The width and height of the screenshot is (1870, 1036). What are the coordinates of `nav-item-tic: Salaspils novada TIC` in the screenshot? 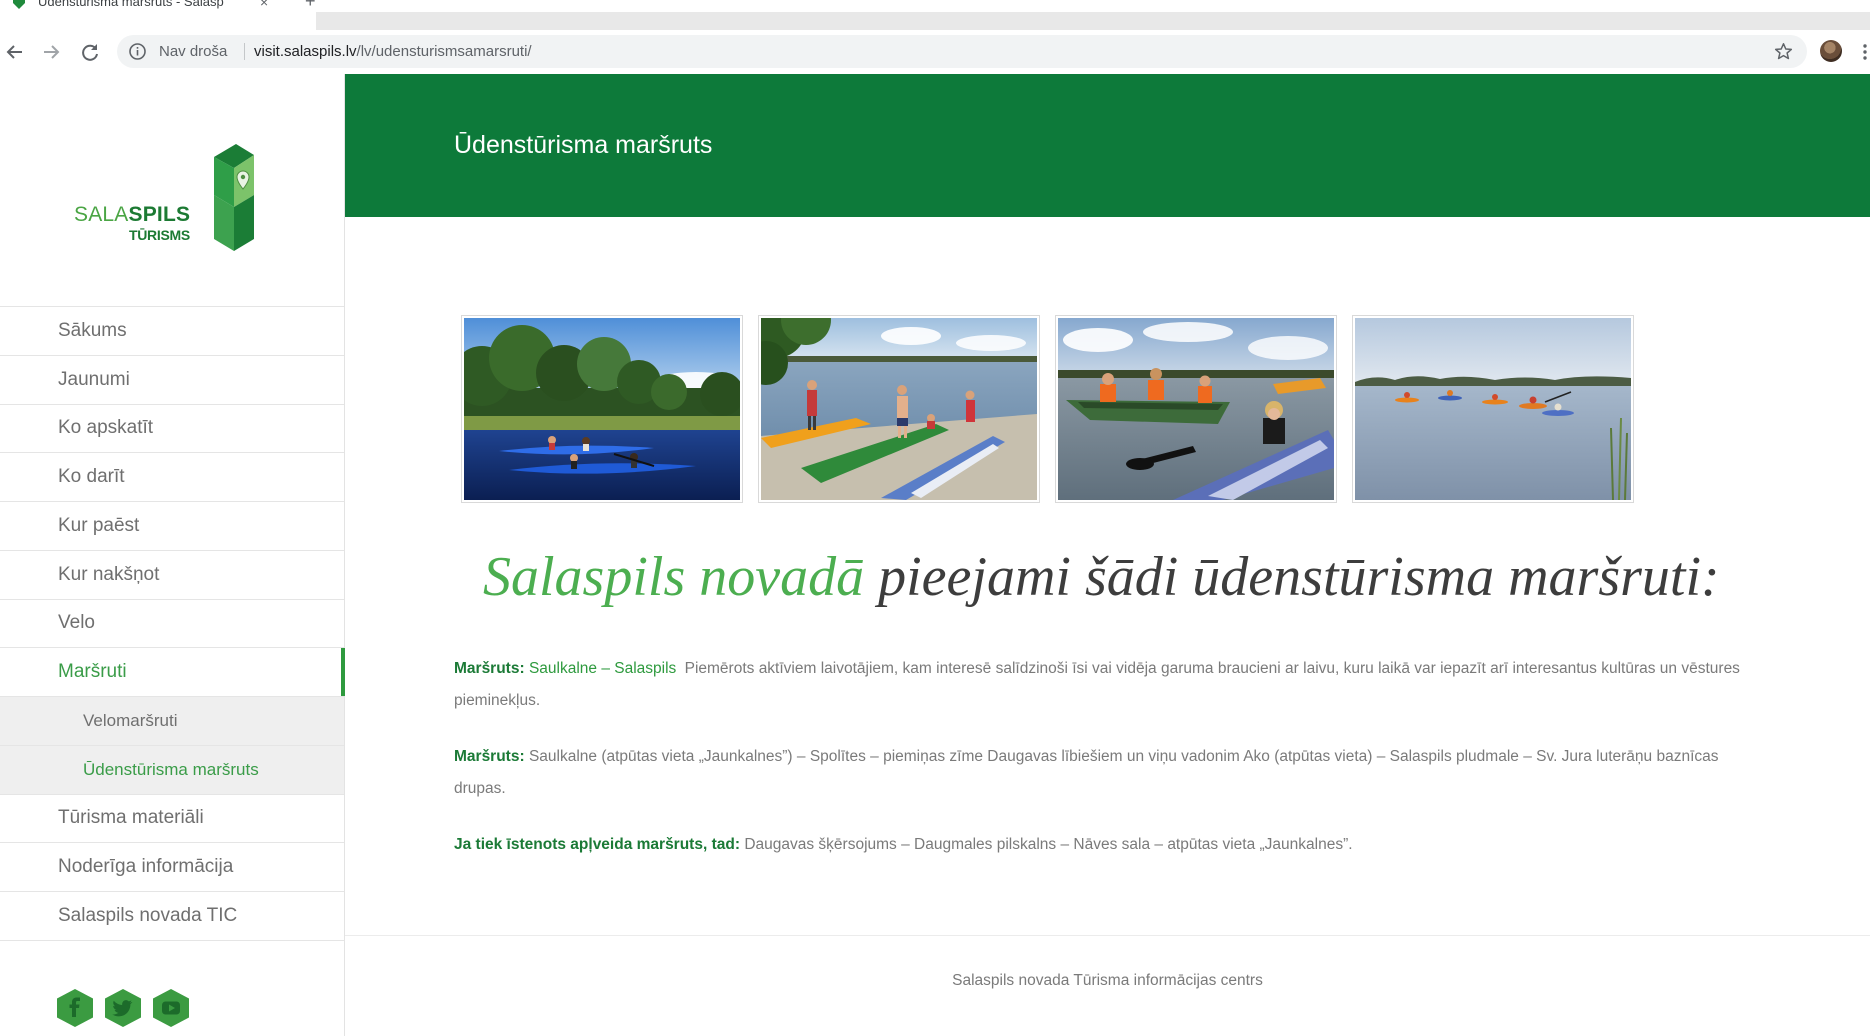 It's located at (172, 916).